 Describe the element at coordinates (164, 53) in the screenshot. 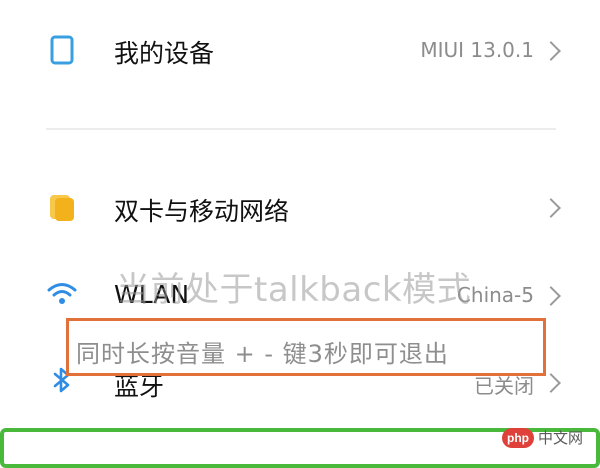

I see `my-device-label: 我的设备` at that location.